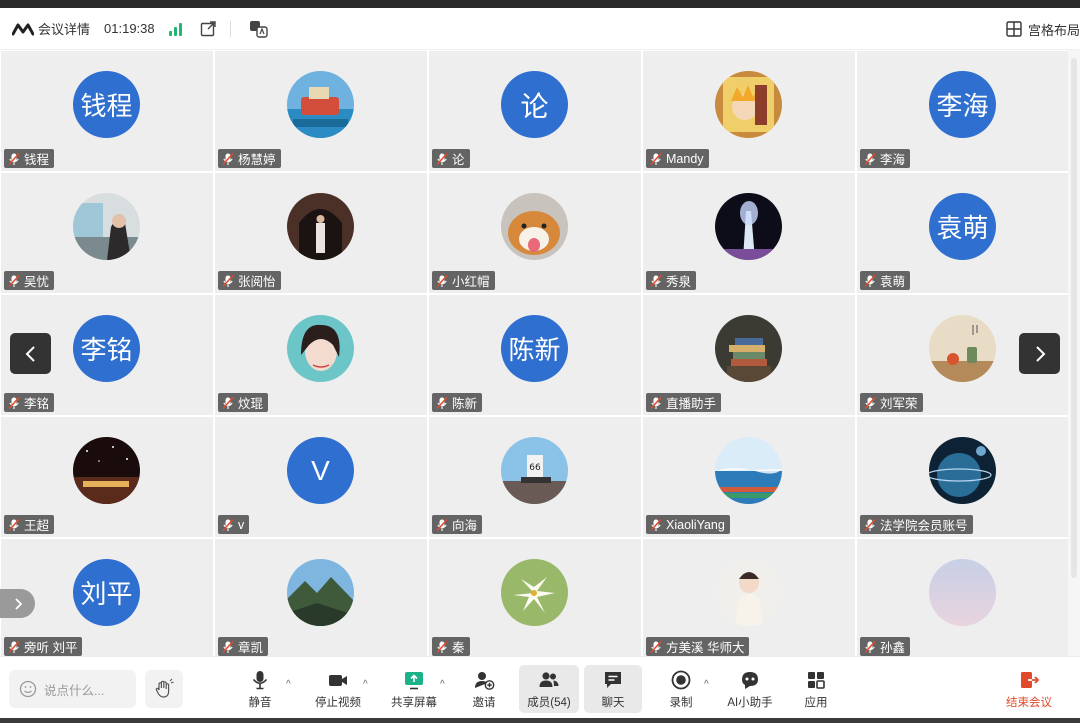 The image size is (1080, 723). I want to click on svg-text: 66, so click(535, 468).